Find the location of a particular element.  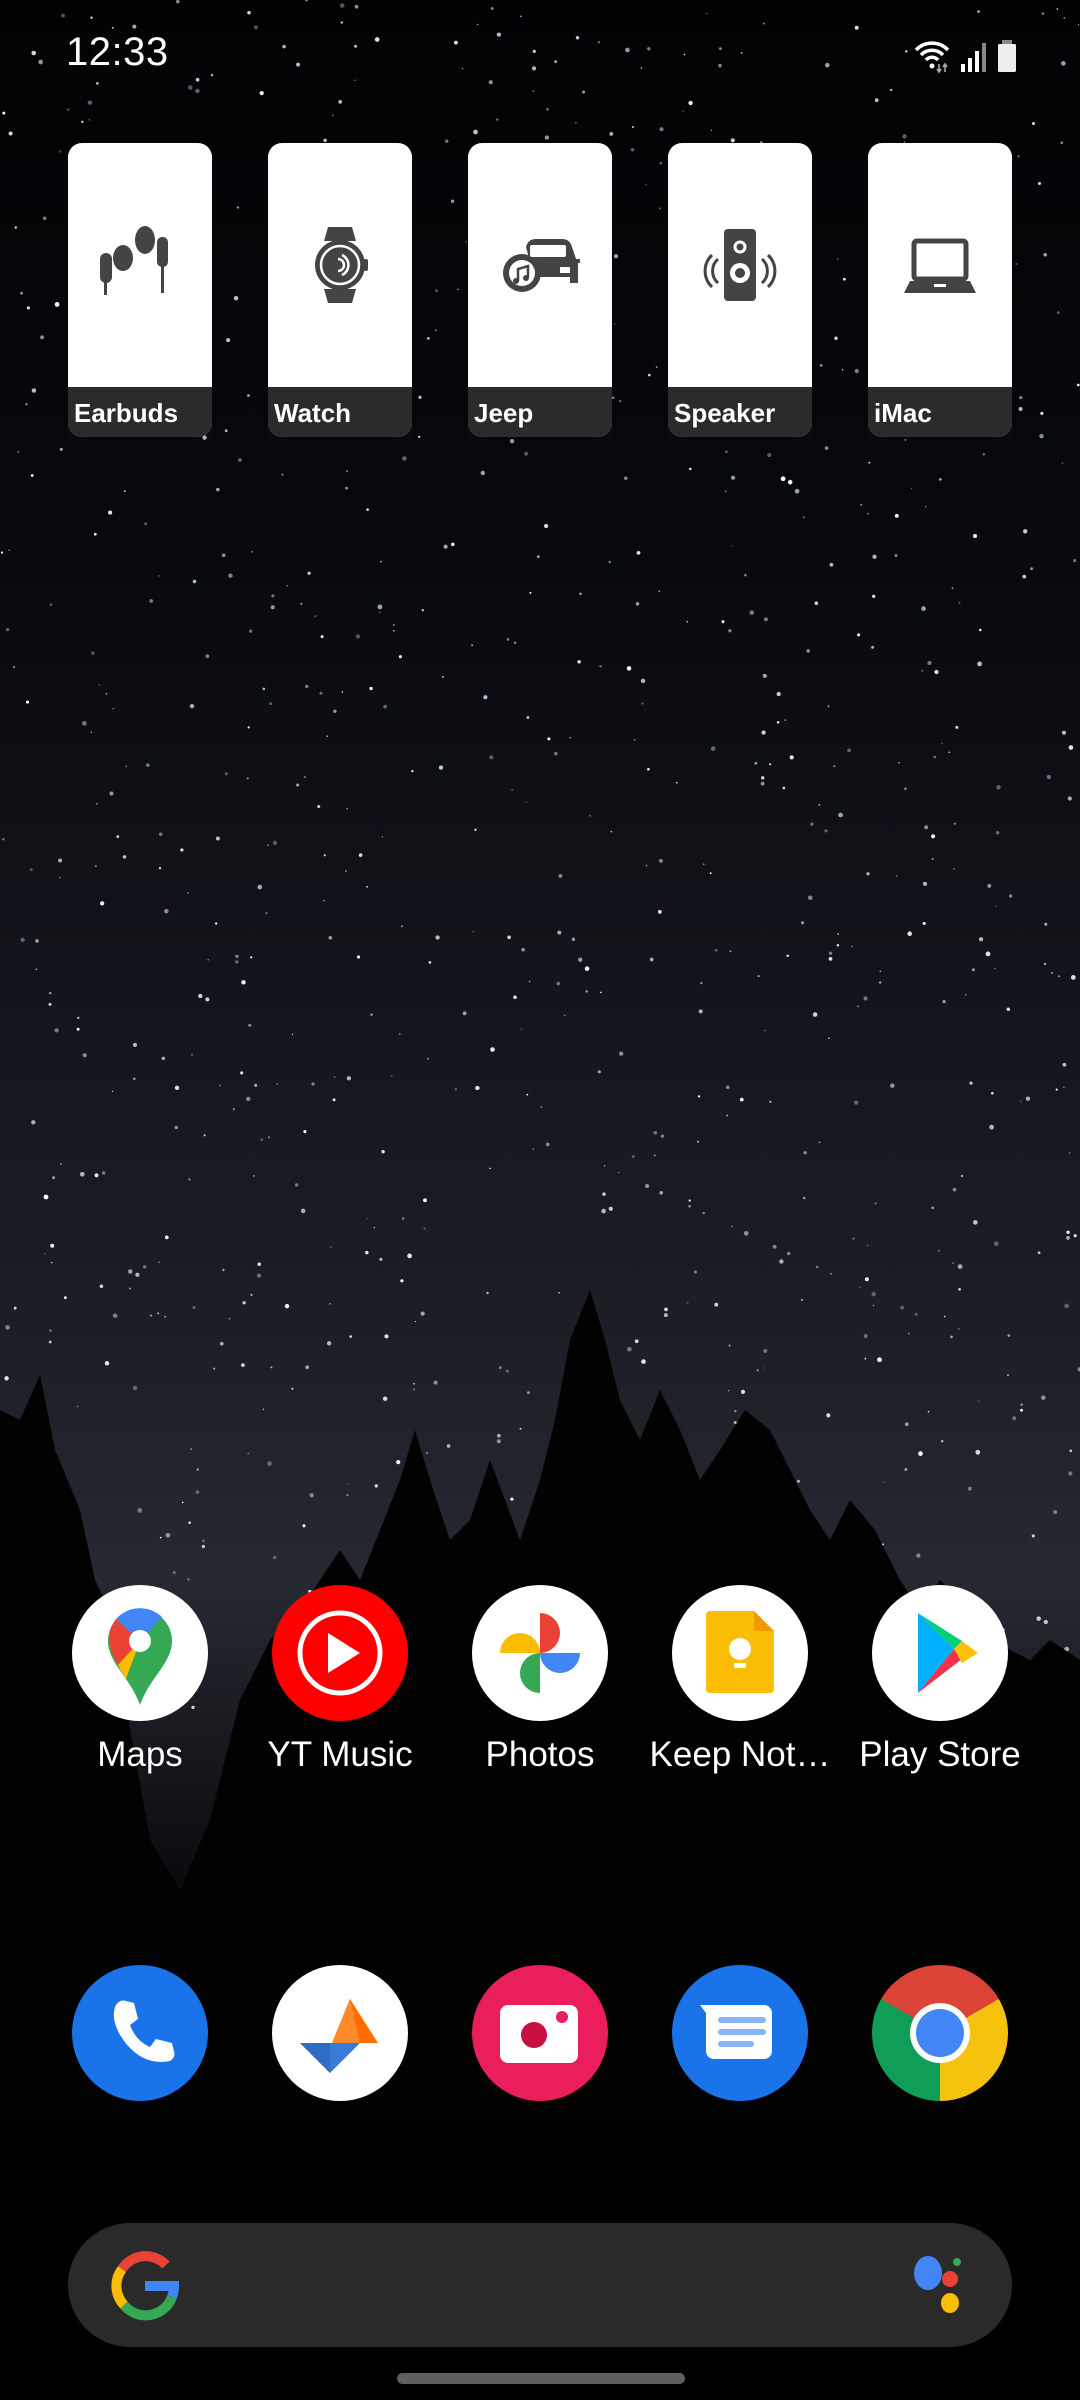

device-tile-label: Speaker is located at coordinates (725, 413).